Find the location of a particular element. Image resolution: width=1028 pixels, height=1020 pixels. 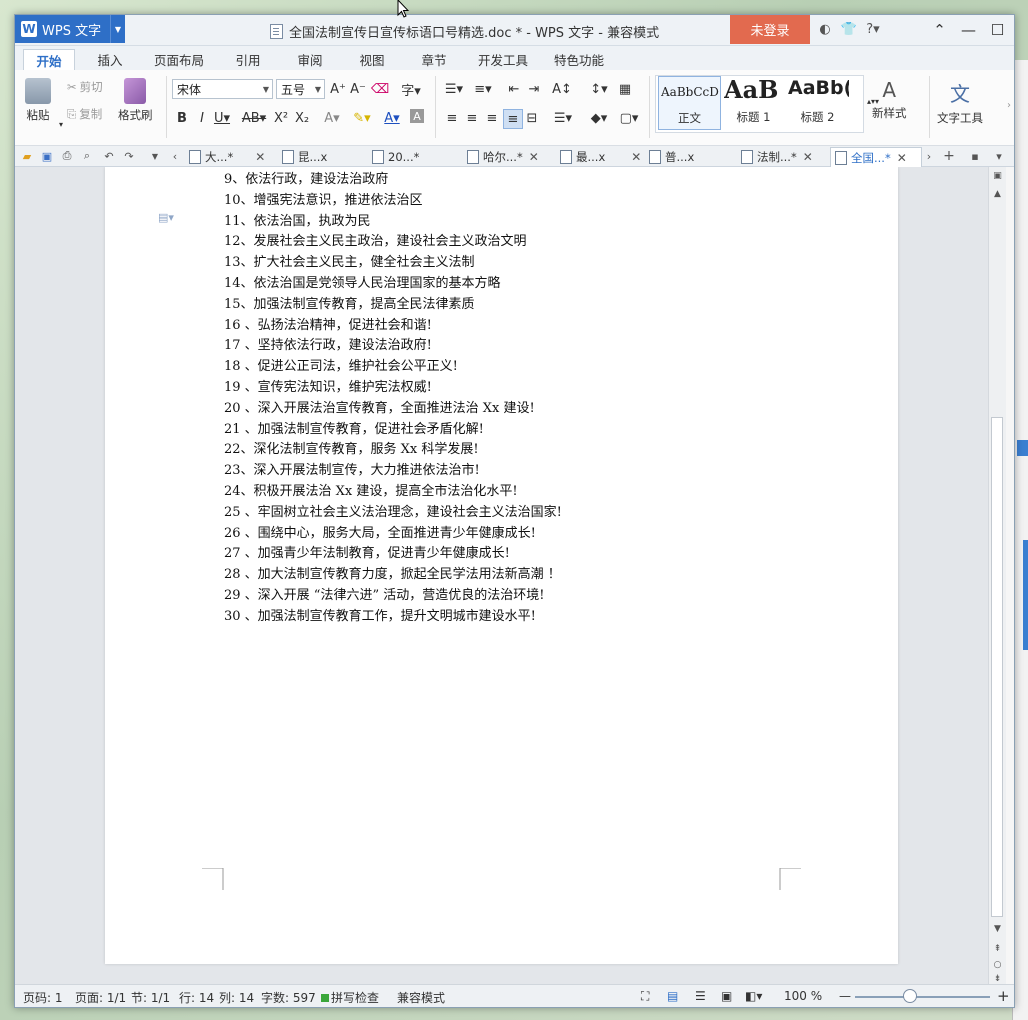

phonetic-guide-icon: 字▾ is located at coordinates (411, 89).